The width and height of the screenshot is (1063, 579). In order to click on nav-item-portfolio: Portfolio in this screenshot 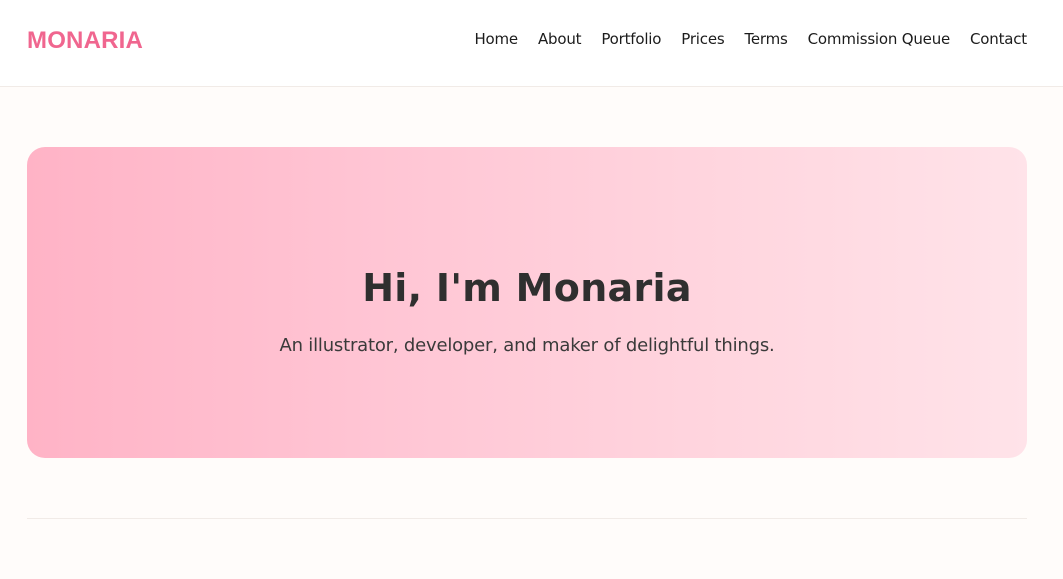, I will do `click(621, 39)`.